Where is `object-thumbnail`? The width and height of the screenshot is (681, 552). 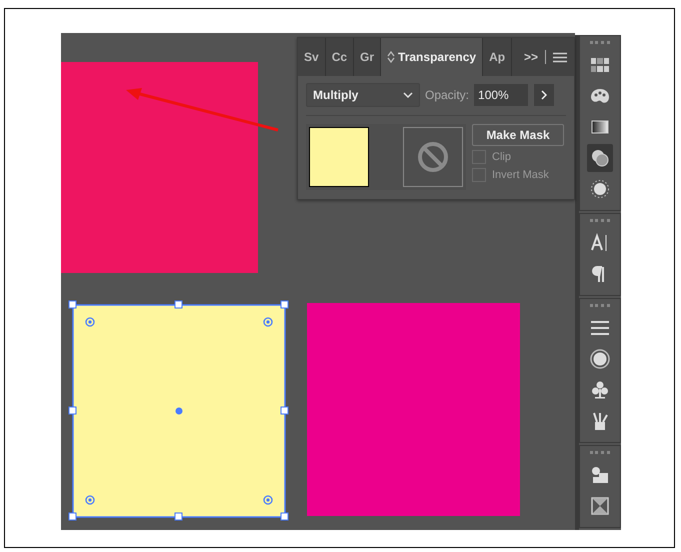 object-thumbnail is located at coordinates (339, 157).